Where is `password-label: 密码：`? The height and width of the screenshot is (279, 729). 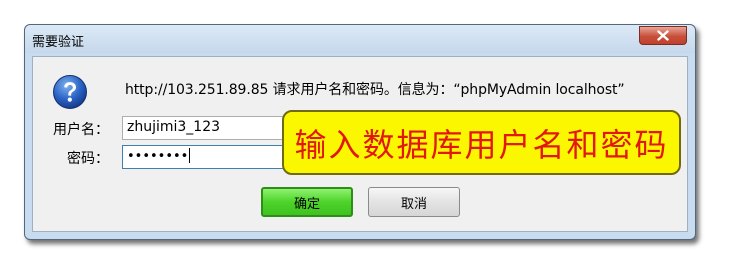 password-label: 密码： is located at coordinates (88, 159).